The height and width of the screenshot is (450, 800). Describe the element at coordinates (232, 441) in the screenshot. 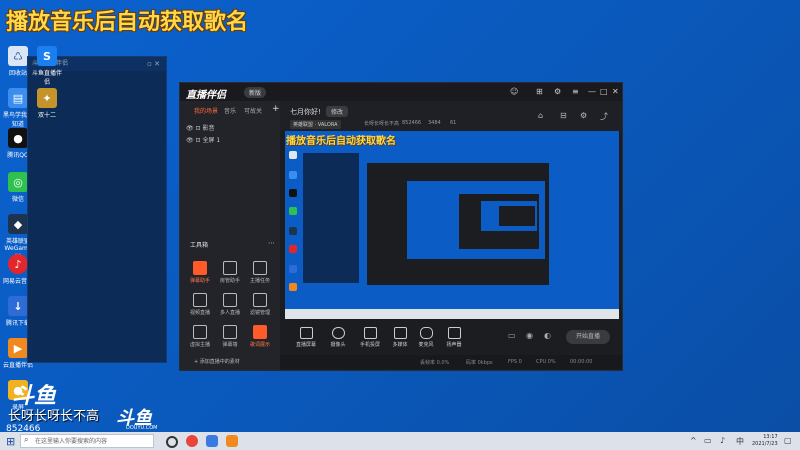

I see `live-assistant-taskbar-icon` at that location.